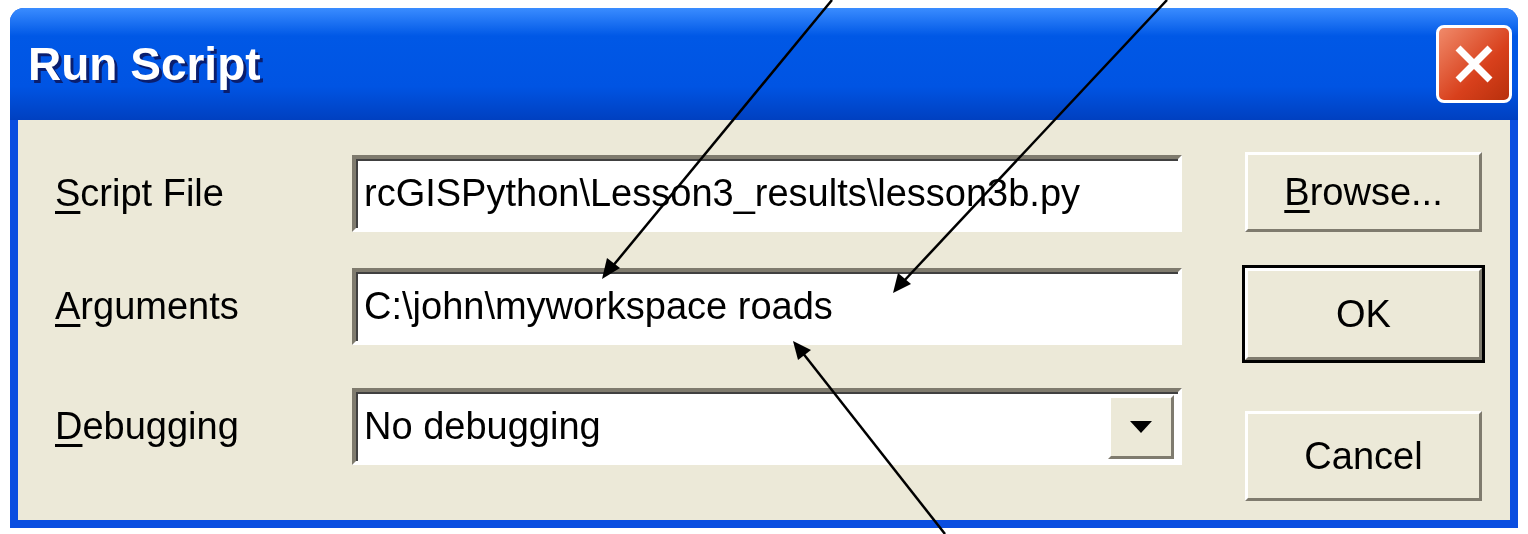 Image resolution: width=1528 pixels, height=534 pixels. Describe the element at coordinates (147, 306) in the screenshot. I see `field-label: Arguments` at that location.